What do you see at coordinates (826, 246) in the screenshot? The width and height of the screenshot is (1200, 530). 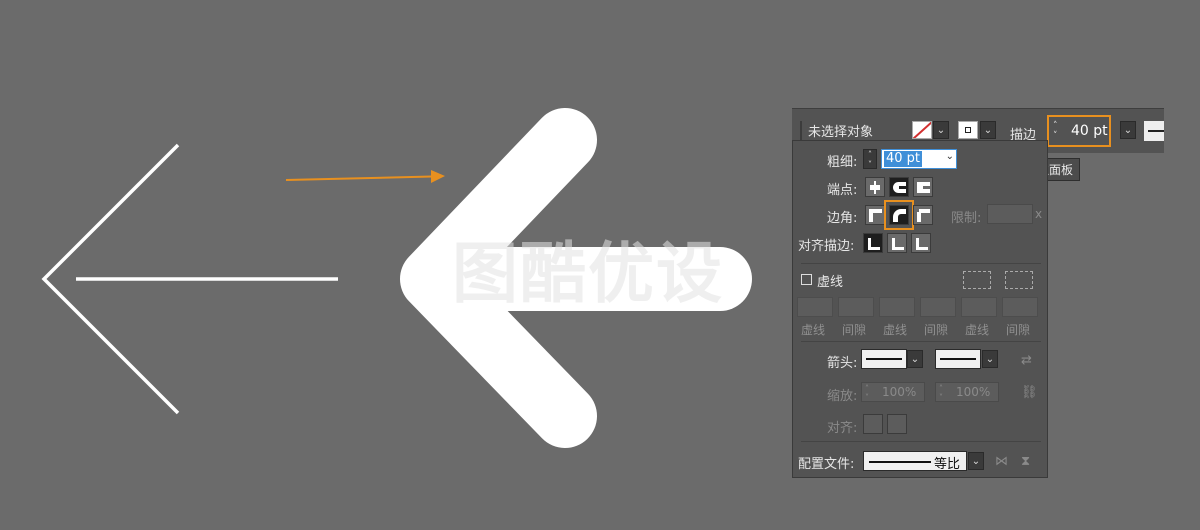 I see `align-stroke-label: 对齐描边:` at bounding box center [826, 246].